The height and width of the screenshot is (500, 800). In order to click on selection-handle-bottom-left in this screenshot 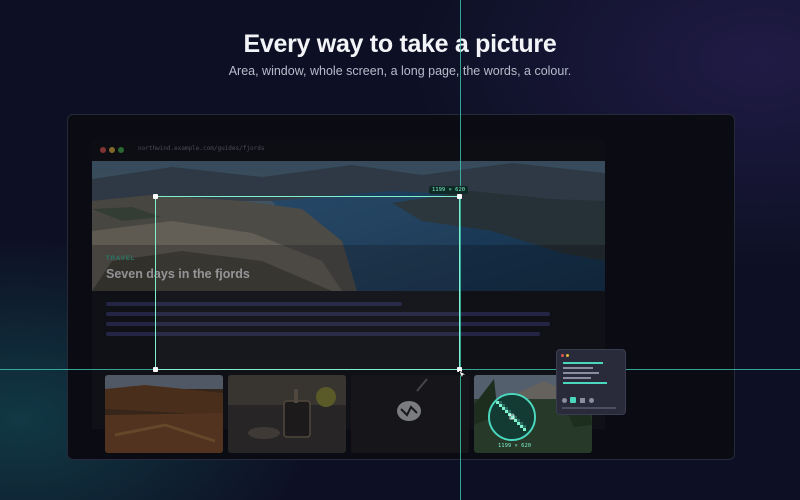, I will do `click(155, 369)`.